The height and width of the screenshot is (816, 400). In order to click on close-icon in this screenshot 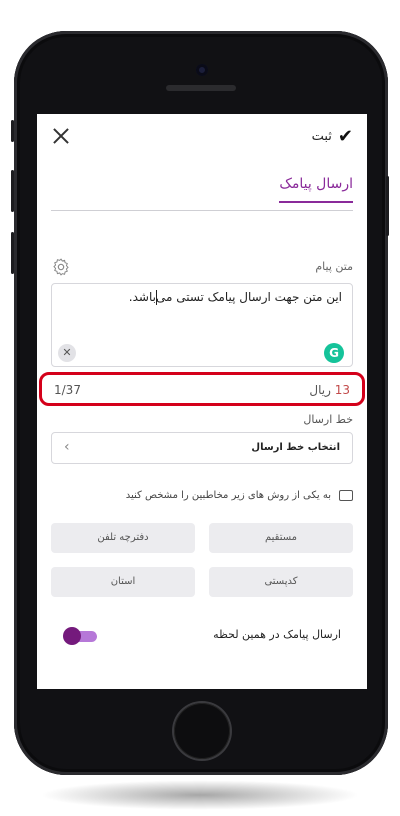, I will do `click(61, 136)`.